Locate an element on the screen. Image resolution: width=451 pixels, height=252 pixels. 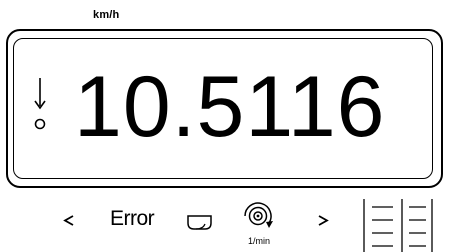
tray-icon is located at coordinates (200, 222).